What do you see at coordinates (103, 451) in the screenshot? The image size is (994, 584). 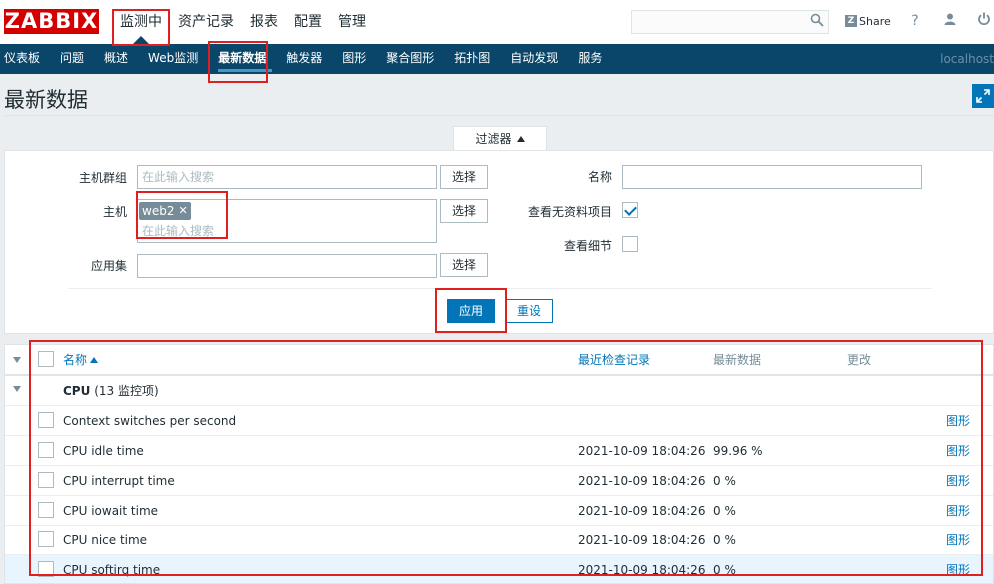 I see `item-name: CPU idle time` at bounding box center [103, 451].